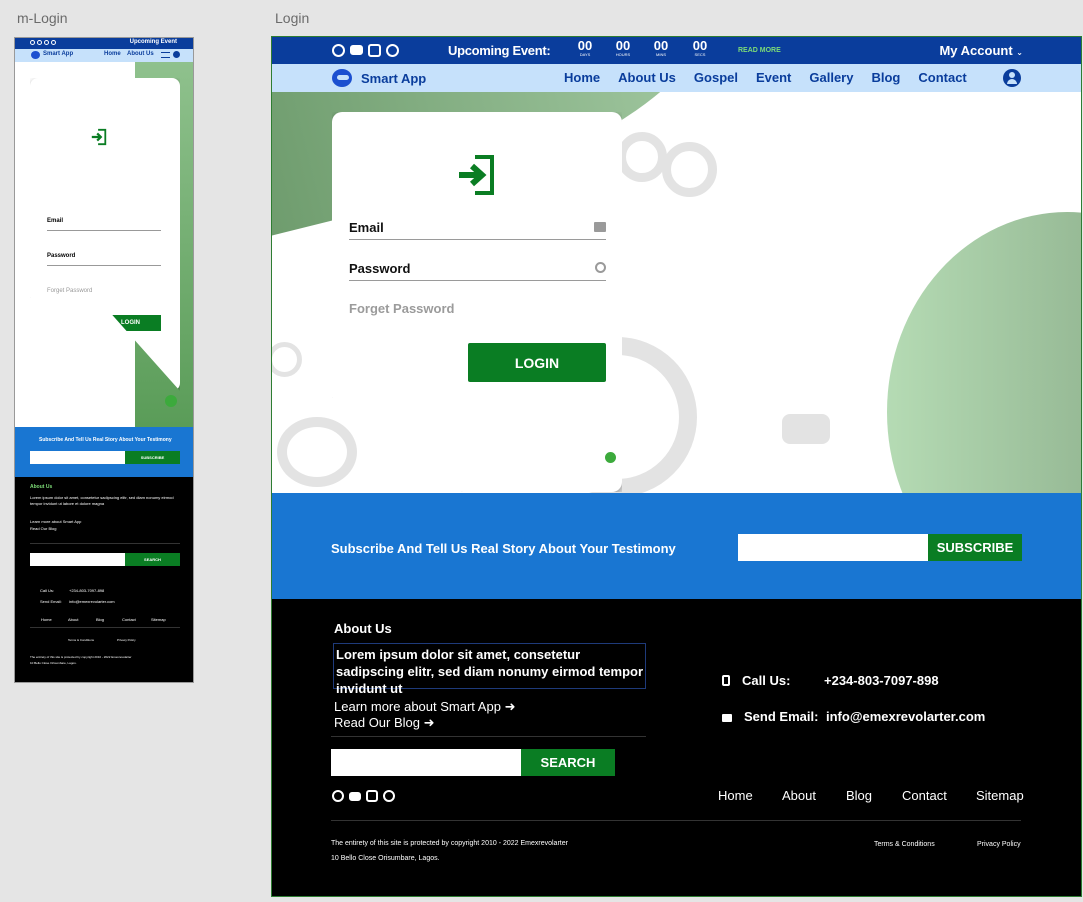 The width and height of the screenshot is (1083, 902). What do you see at coordinates (140, 54) in the screenshot?
I see `mobile-nav-about: About Us` at bounding box center [140, 54].